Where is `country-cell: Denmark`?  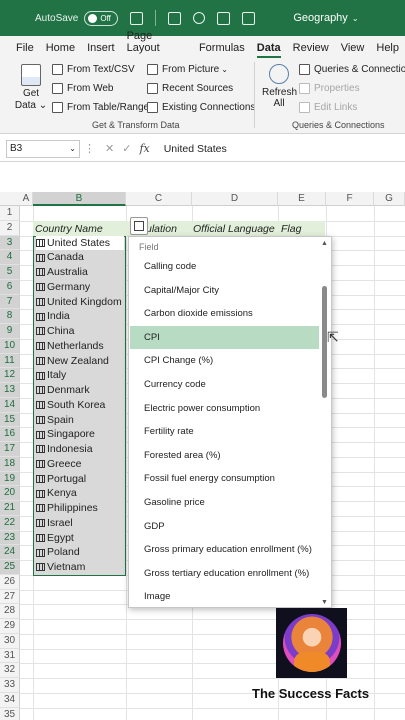
country-cell: Denmark is located at coordinates (63, 390).